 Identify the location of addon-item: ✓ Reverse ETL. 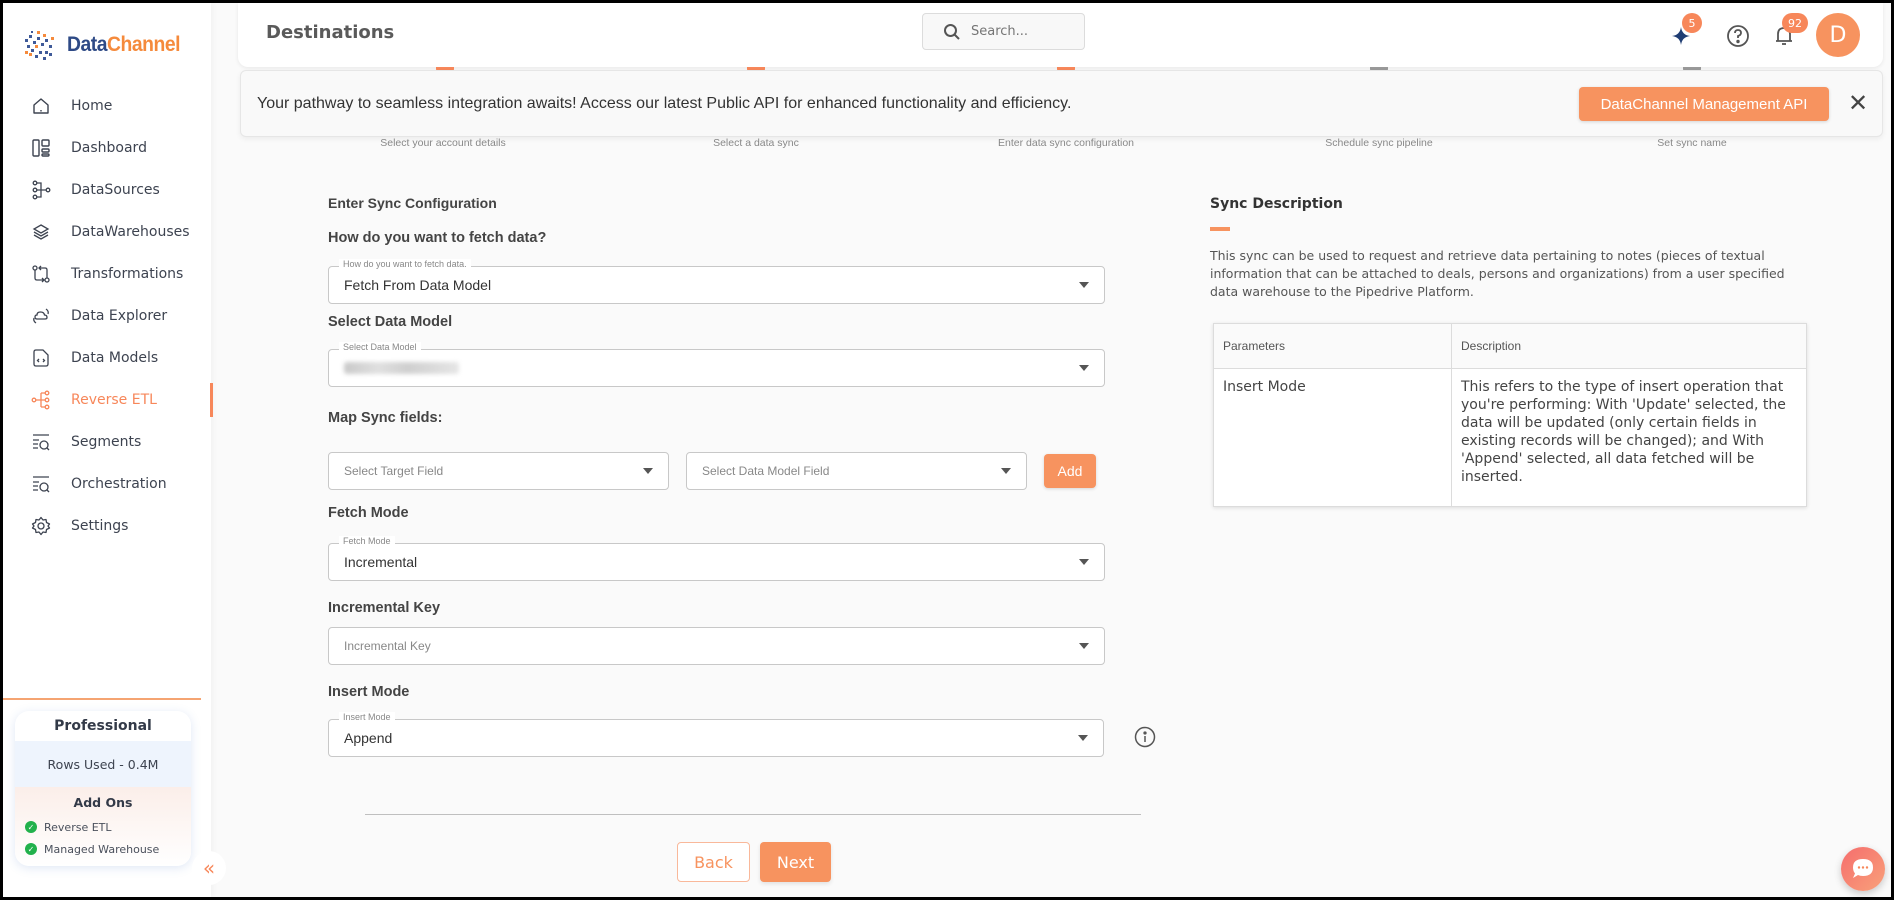
(103, 827).